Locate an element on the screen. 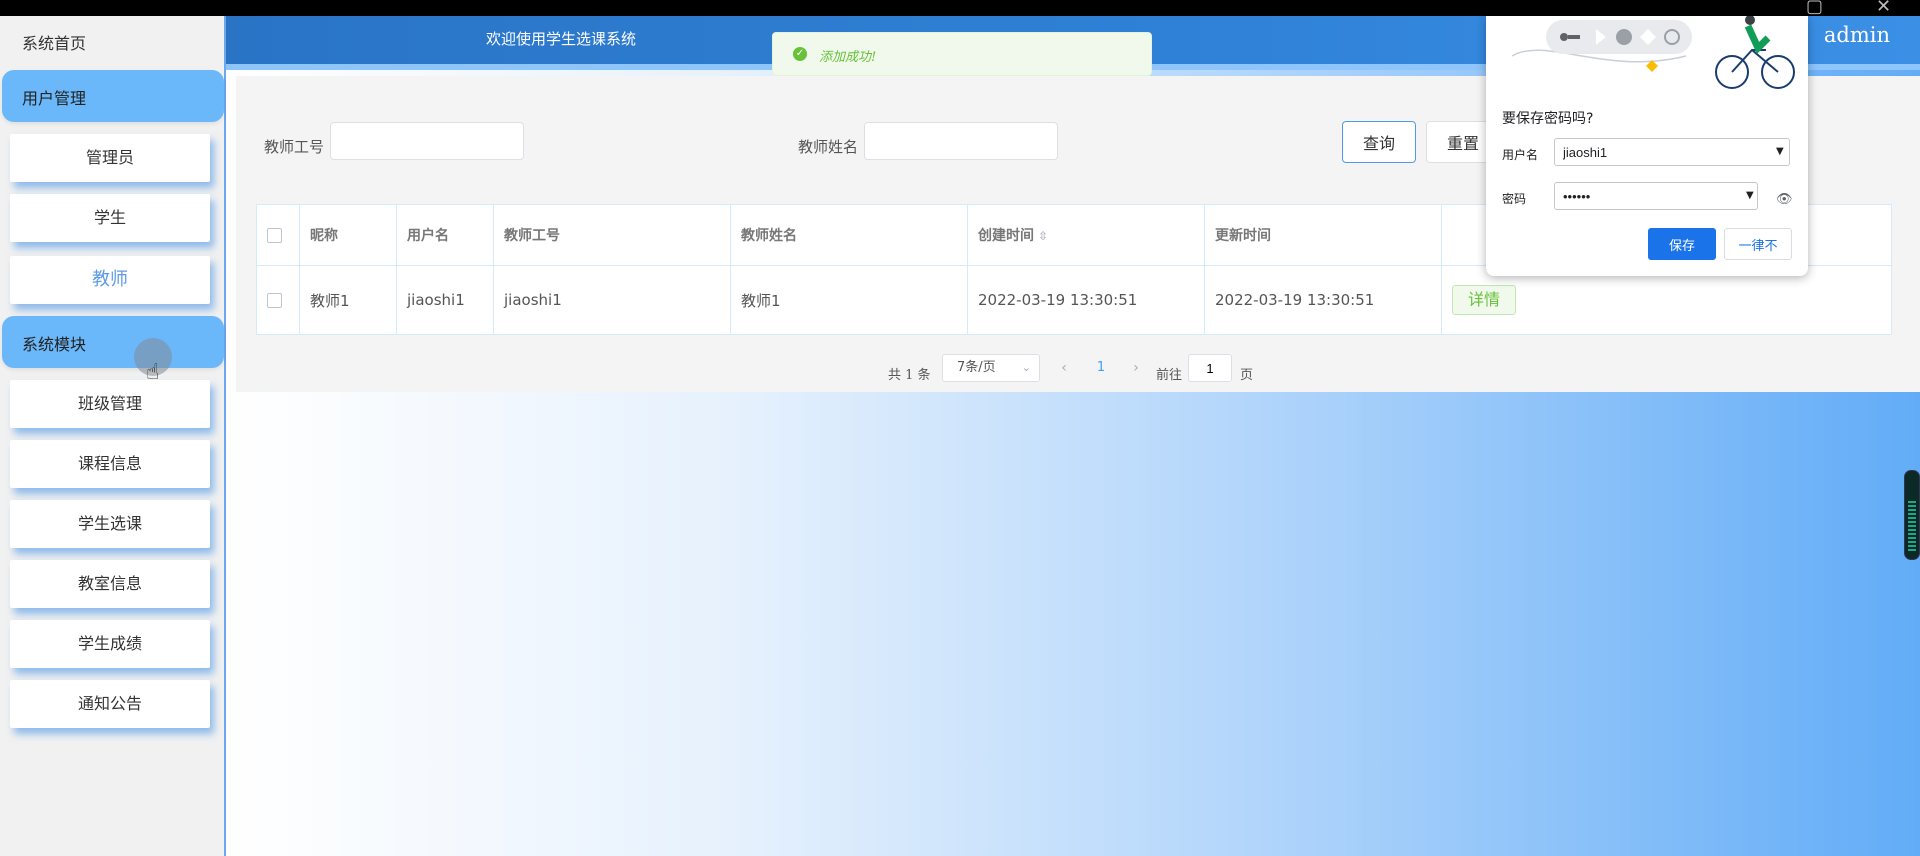  column-created-header: 创建时间 ⇳ is located at coordinates (1086, 235).